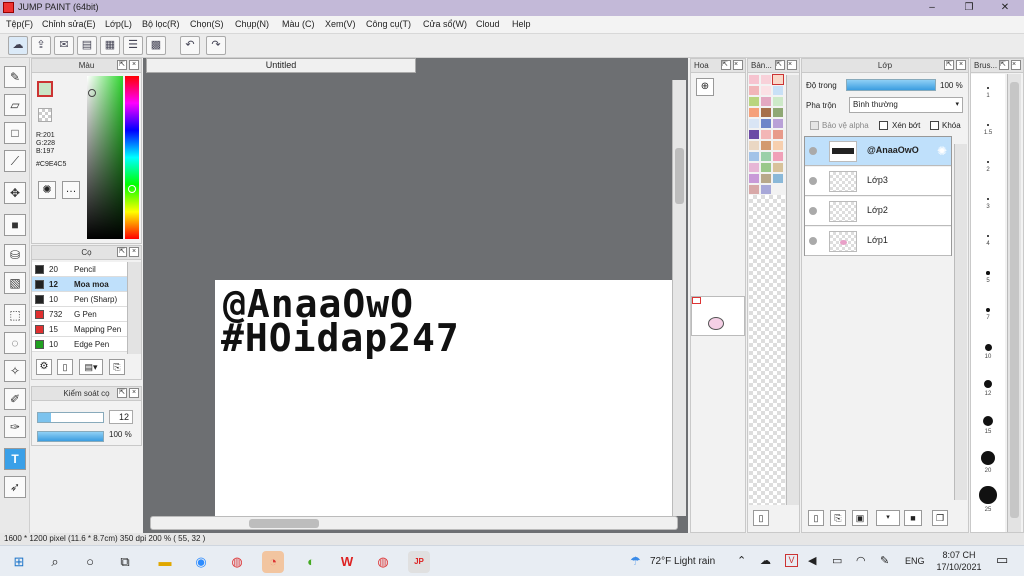 This screenshot has height=576, width=1024. What do you see at coordinates (15, 193) in the screenshot?
I see `move-tool-icon: ✥` at bounding box center [15, 193].